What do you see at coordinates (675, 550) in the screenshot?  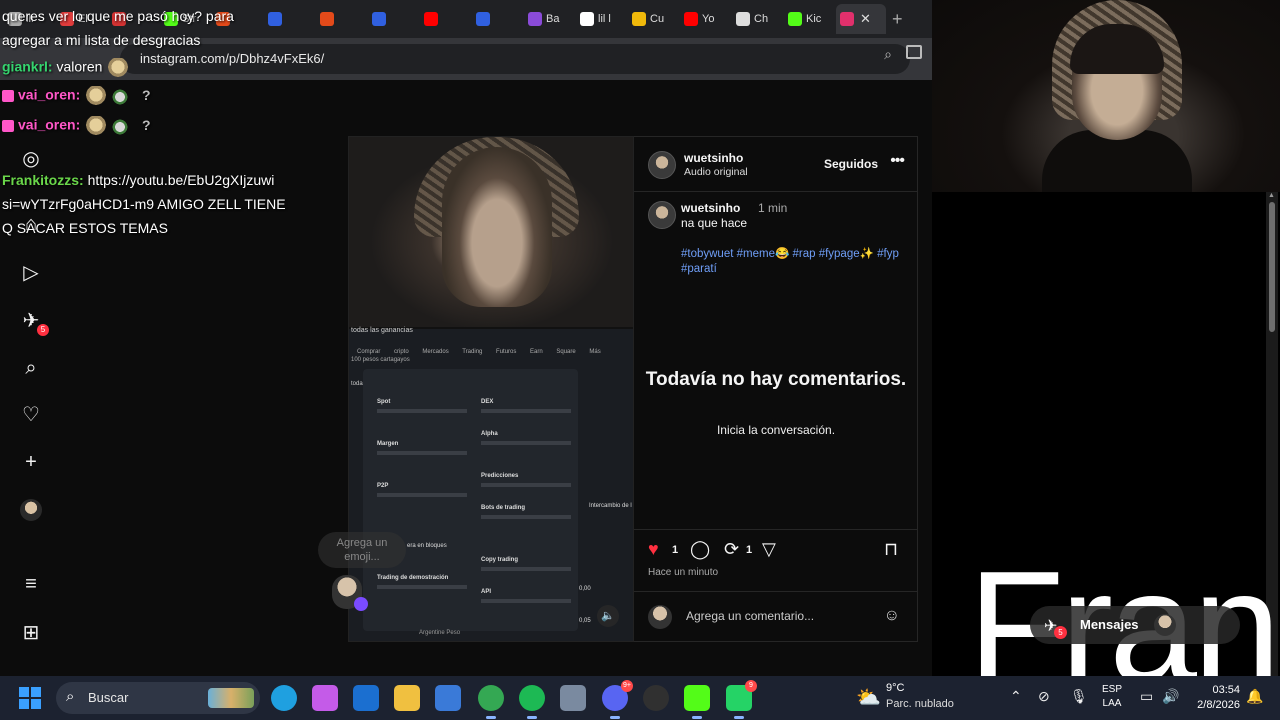 I see `like-count: 1` at bounding box center [675, 550].